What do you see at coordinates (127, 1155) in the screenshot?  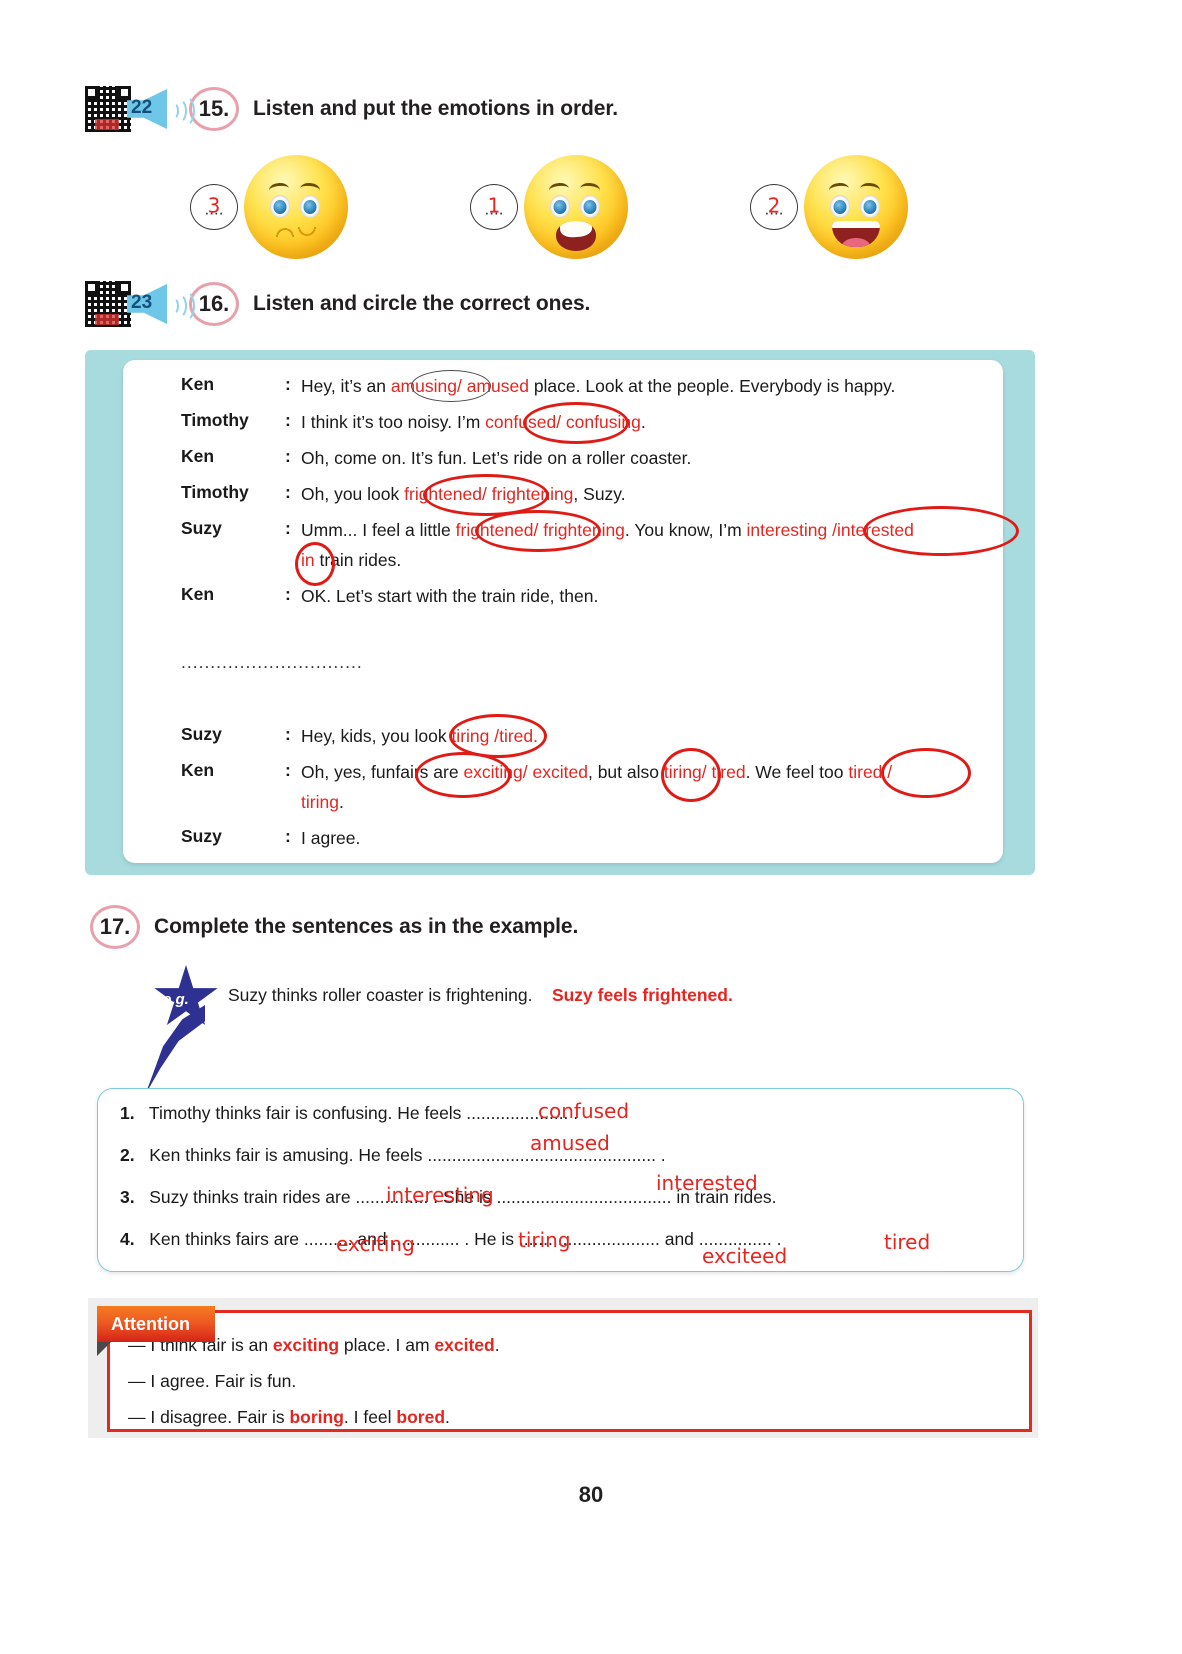 I see `item-index: 2.` at bounding box center [127, 1155].